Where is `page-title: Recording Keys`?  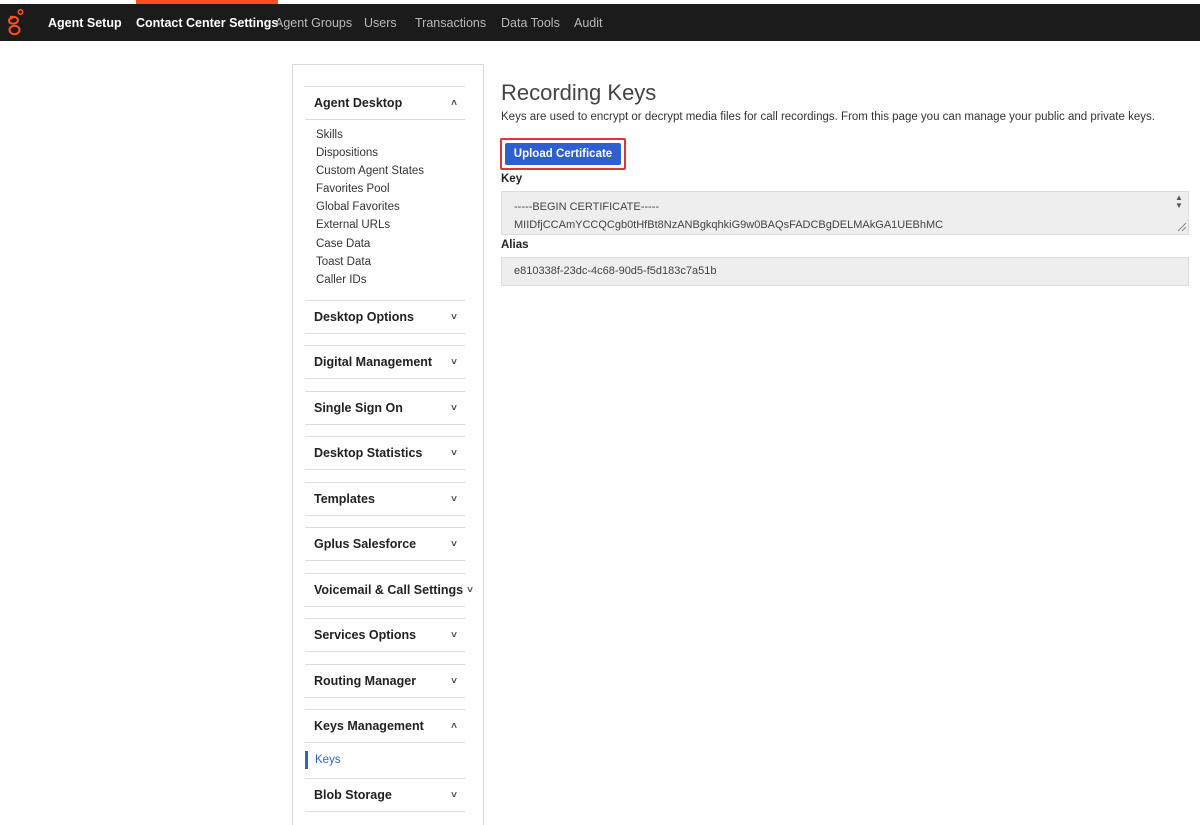 page-title: Recording Keys is located at coordinates (579, 92).